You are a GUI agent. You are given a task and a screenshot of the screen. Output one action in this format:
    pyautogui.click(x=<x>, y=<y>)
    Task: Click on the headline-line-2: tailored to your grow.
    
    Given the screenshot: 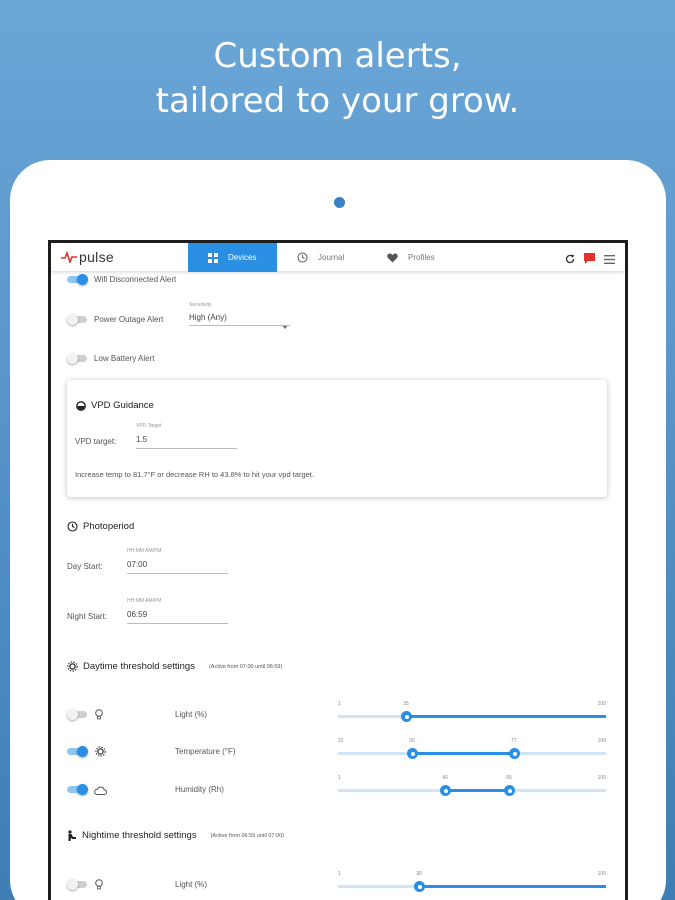 What is the action you would take?
    pyautogui.click(x=337, y=101)
    